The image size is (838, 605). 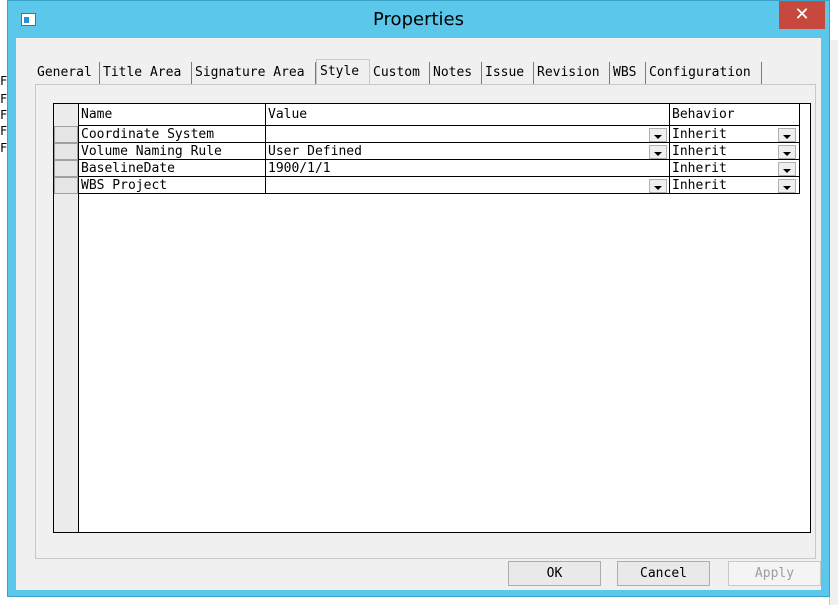 I want to click on property-value-text: 1900/1/1, so click(x=299, y=168).